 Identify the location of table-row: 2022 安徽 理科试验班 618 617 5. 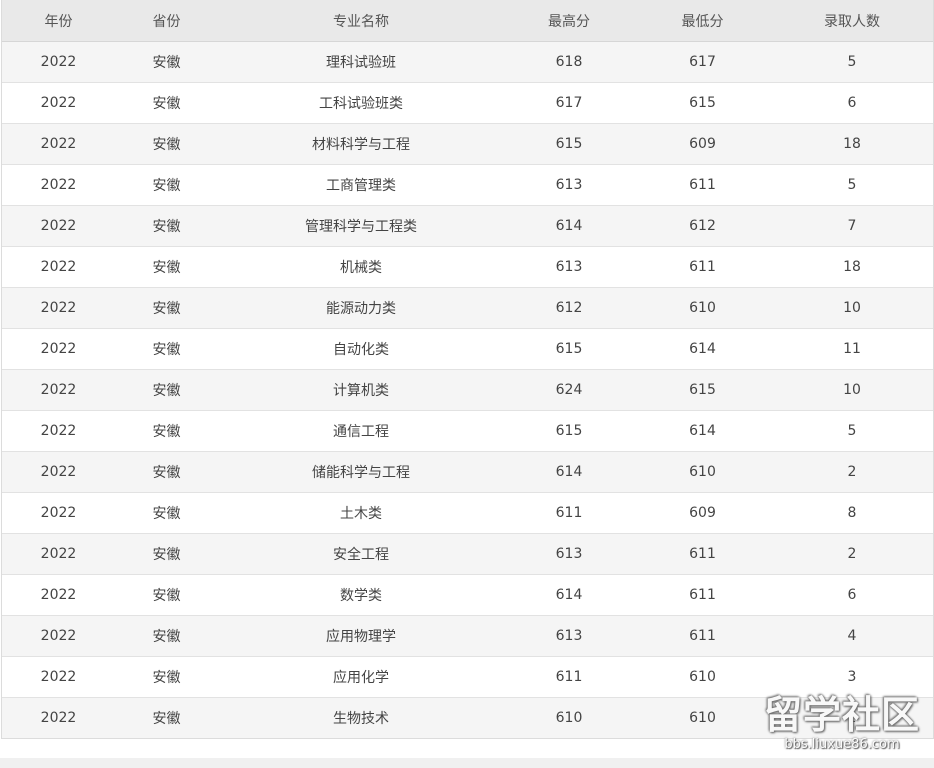
(467, 62).